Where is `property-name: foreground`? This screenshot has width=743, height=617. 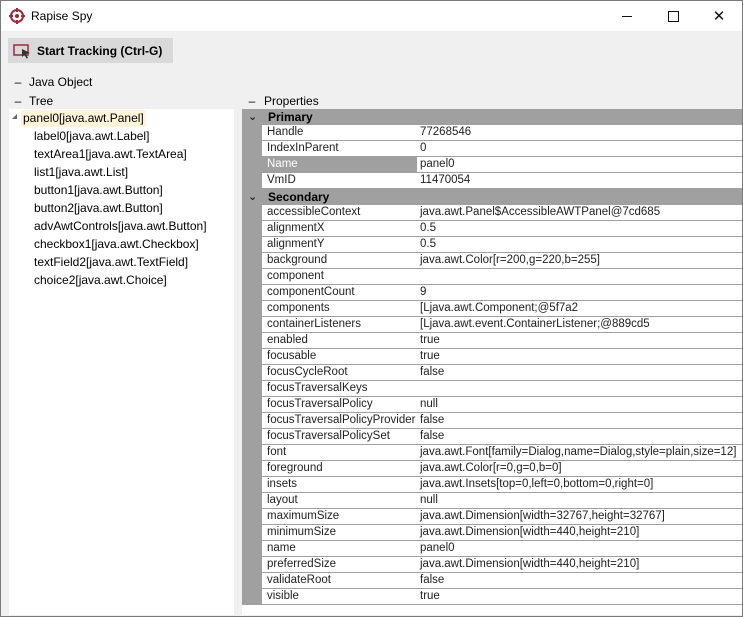 property-name: foreground is located at coordinates (341, 469).